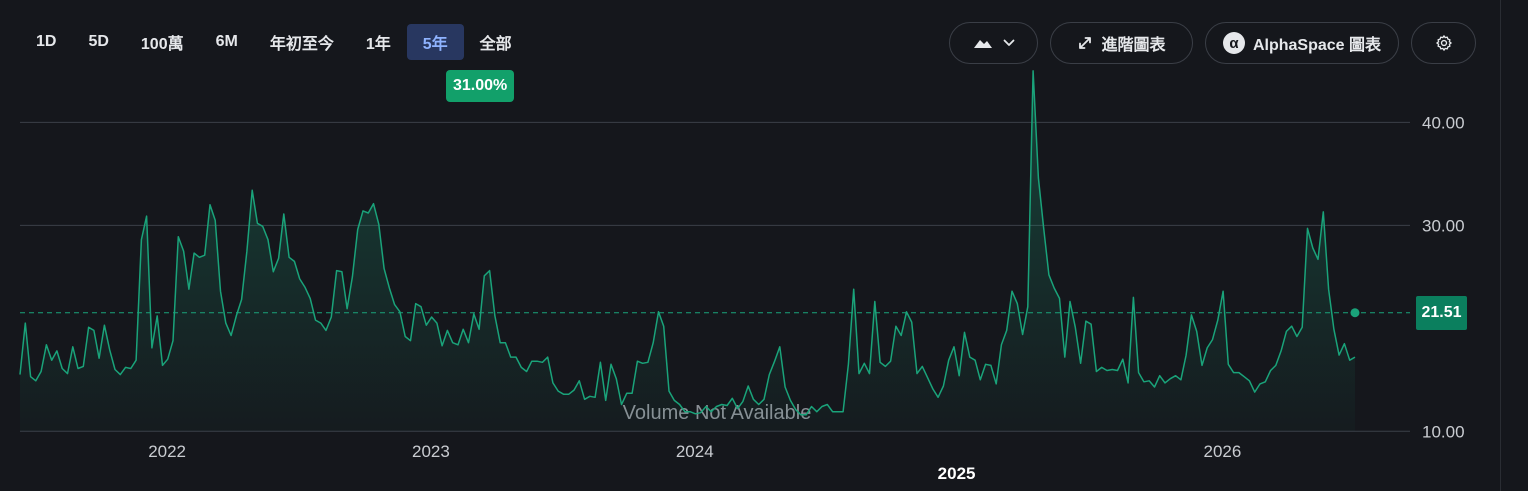 This screenshot has height=491, width=1528. Describe the element at coordinates (1355, 313) in the screenshot. I see `current-price-marker` at that location.